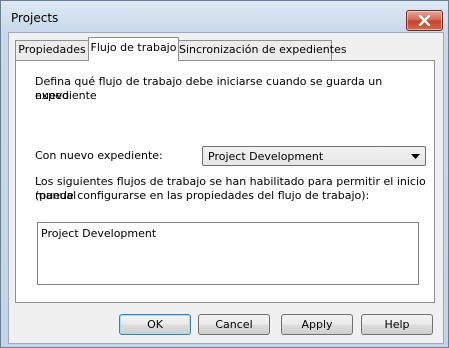  I want to click on ok-button: OK, so click(155, 324).